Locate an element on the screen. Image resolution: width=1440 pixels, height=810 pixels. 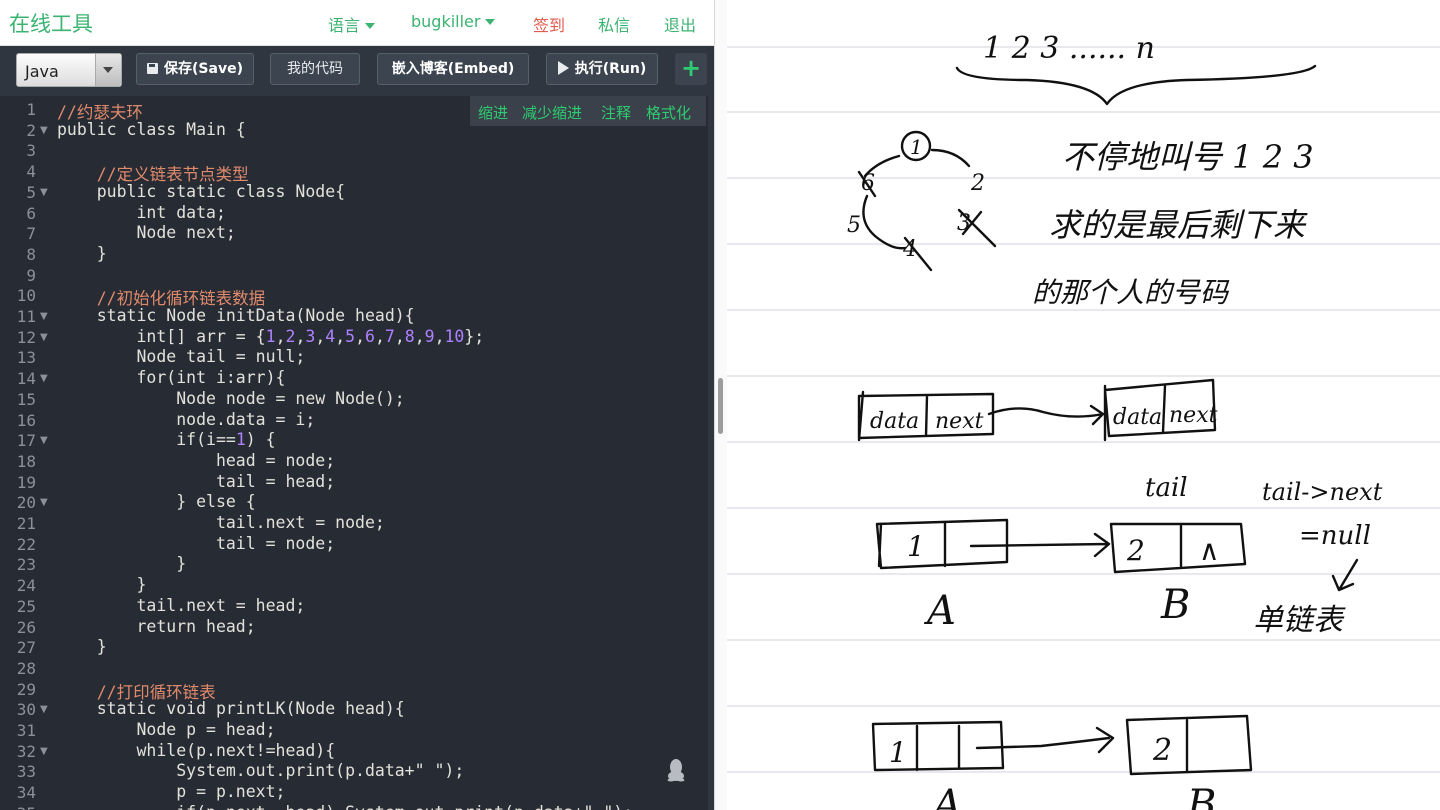
save-button: 保存(Save) is located at coordinates (195, 69).